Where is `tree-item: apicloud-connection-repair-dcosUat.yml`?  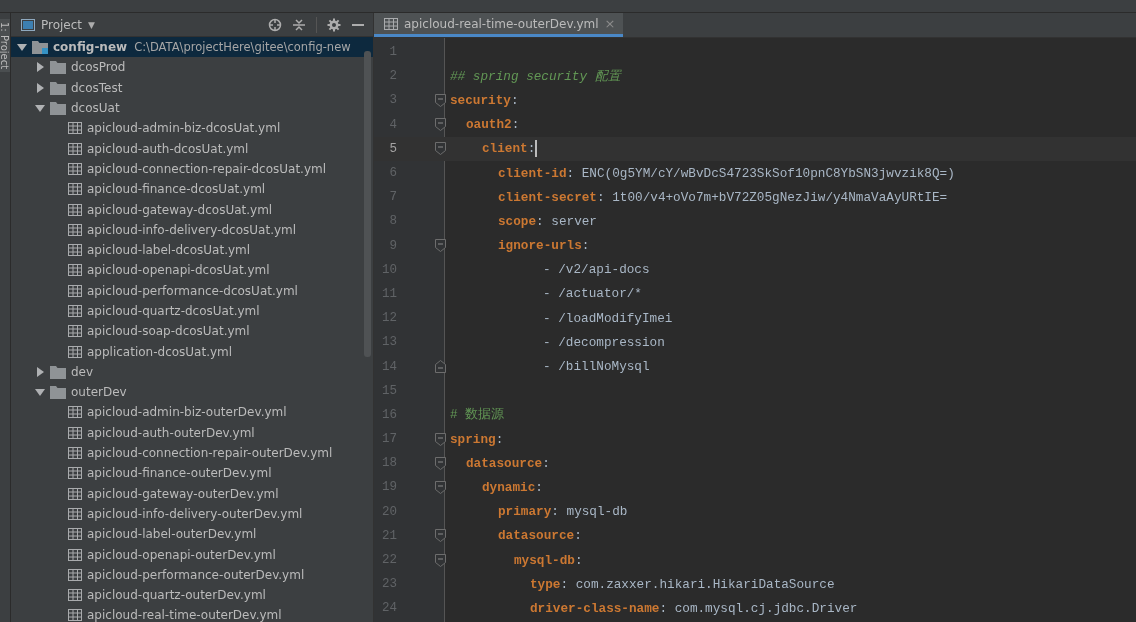
tree-item: apicloud-connection-repair-dcosUat.yml is located at coordinates (192, 169).